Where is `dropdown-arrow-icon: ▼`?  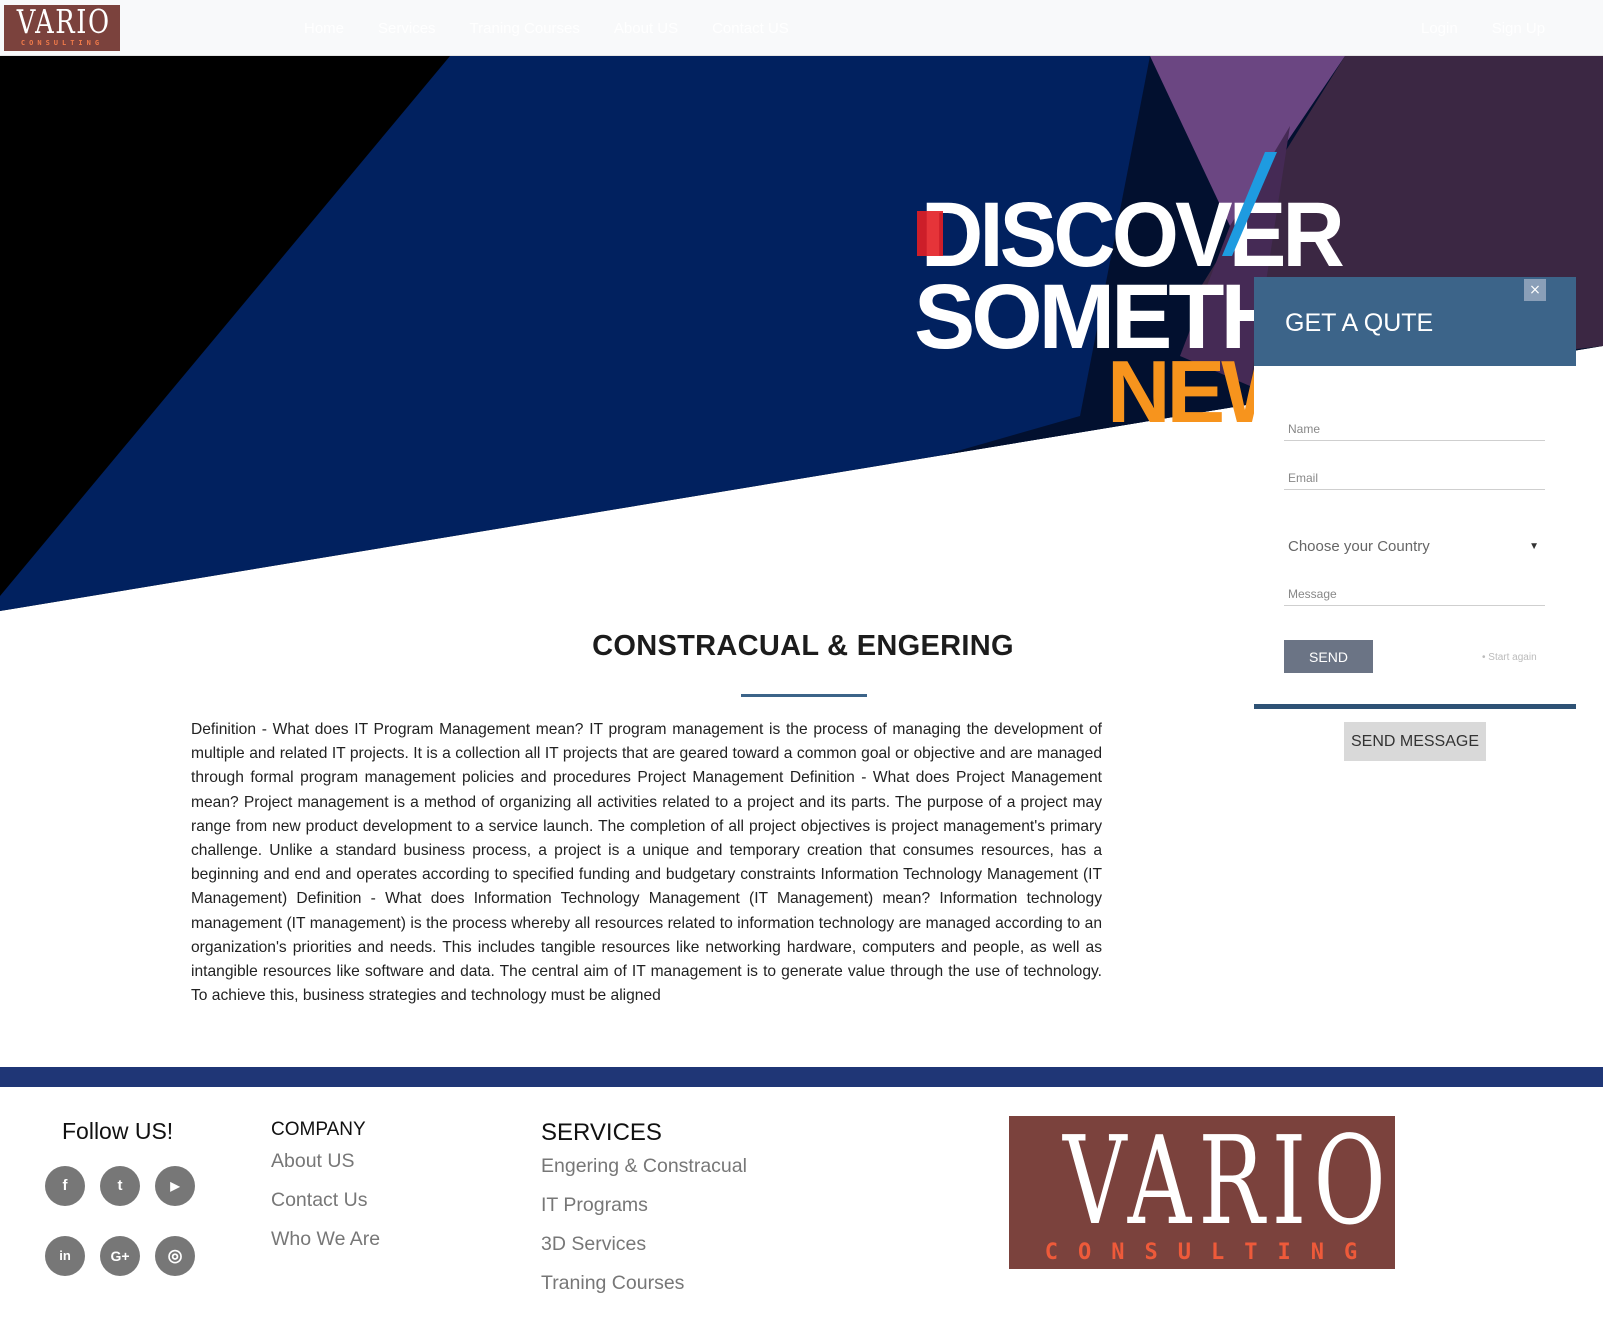
dropdown-arrow-icon: ▼ is located at coordinates (1534, 546).